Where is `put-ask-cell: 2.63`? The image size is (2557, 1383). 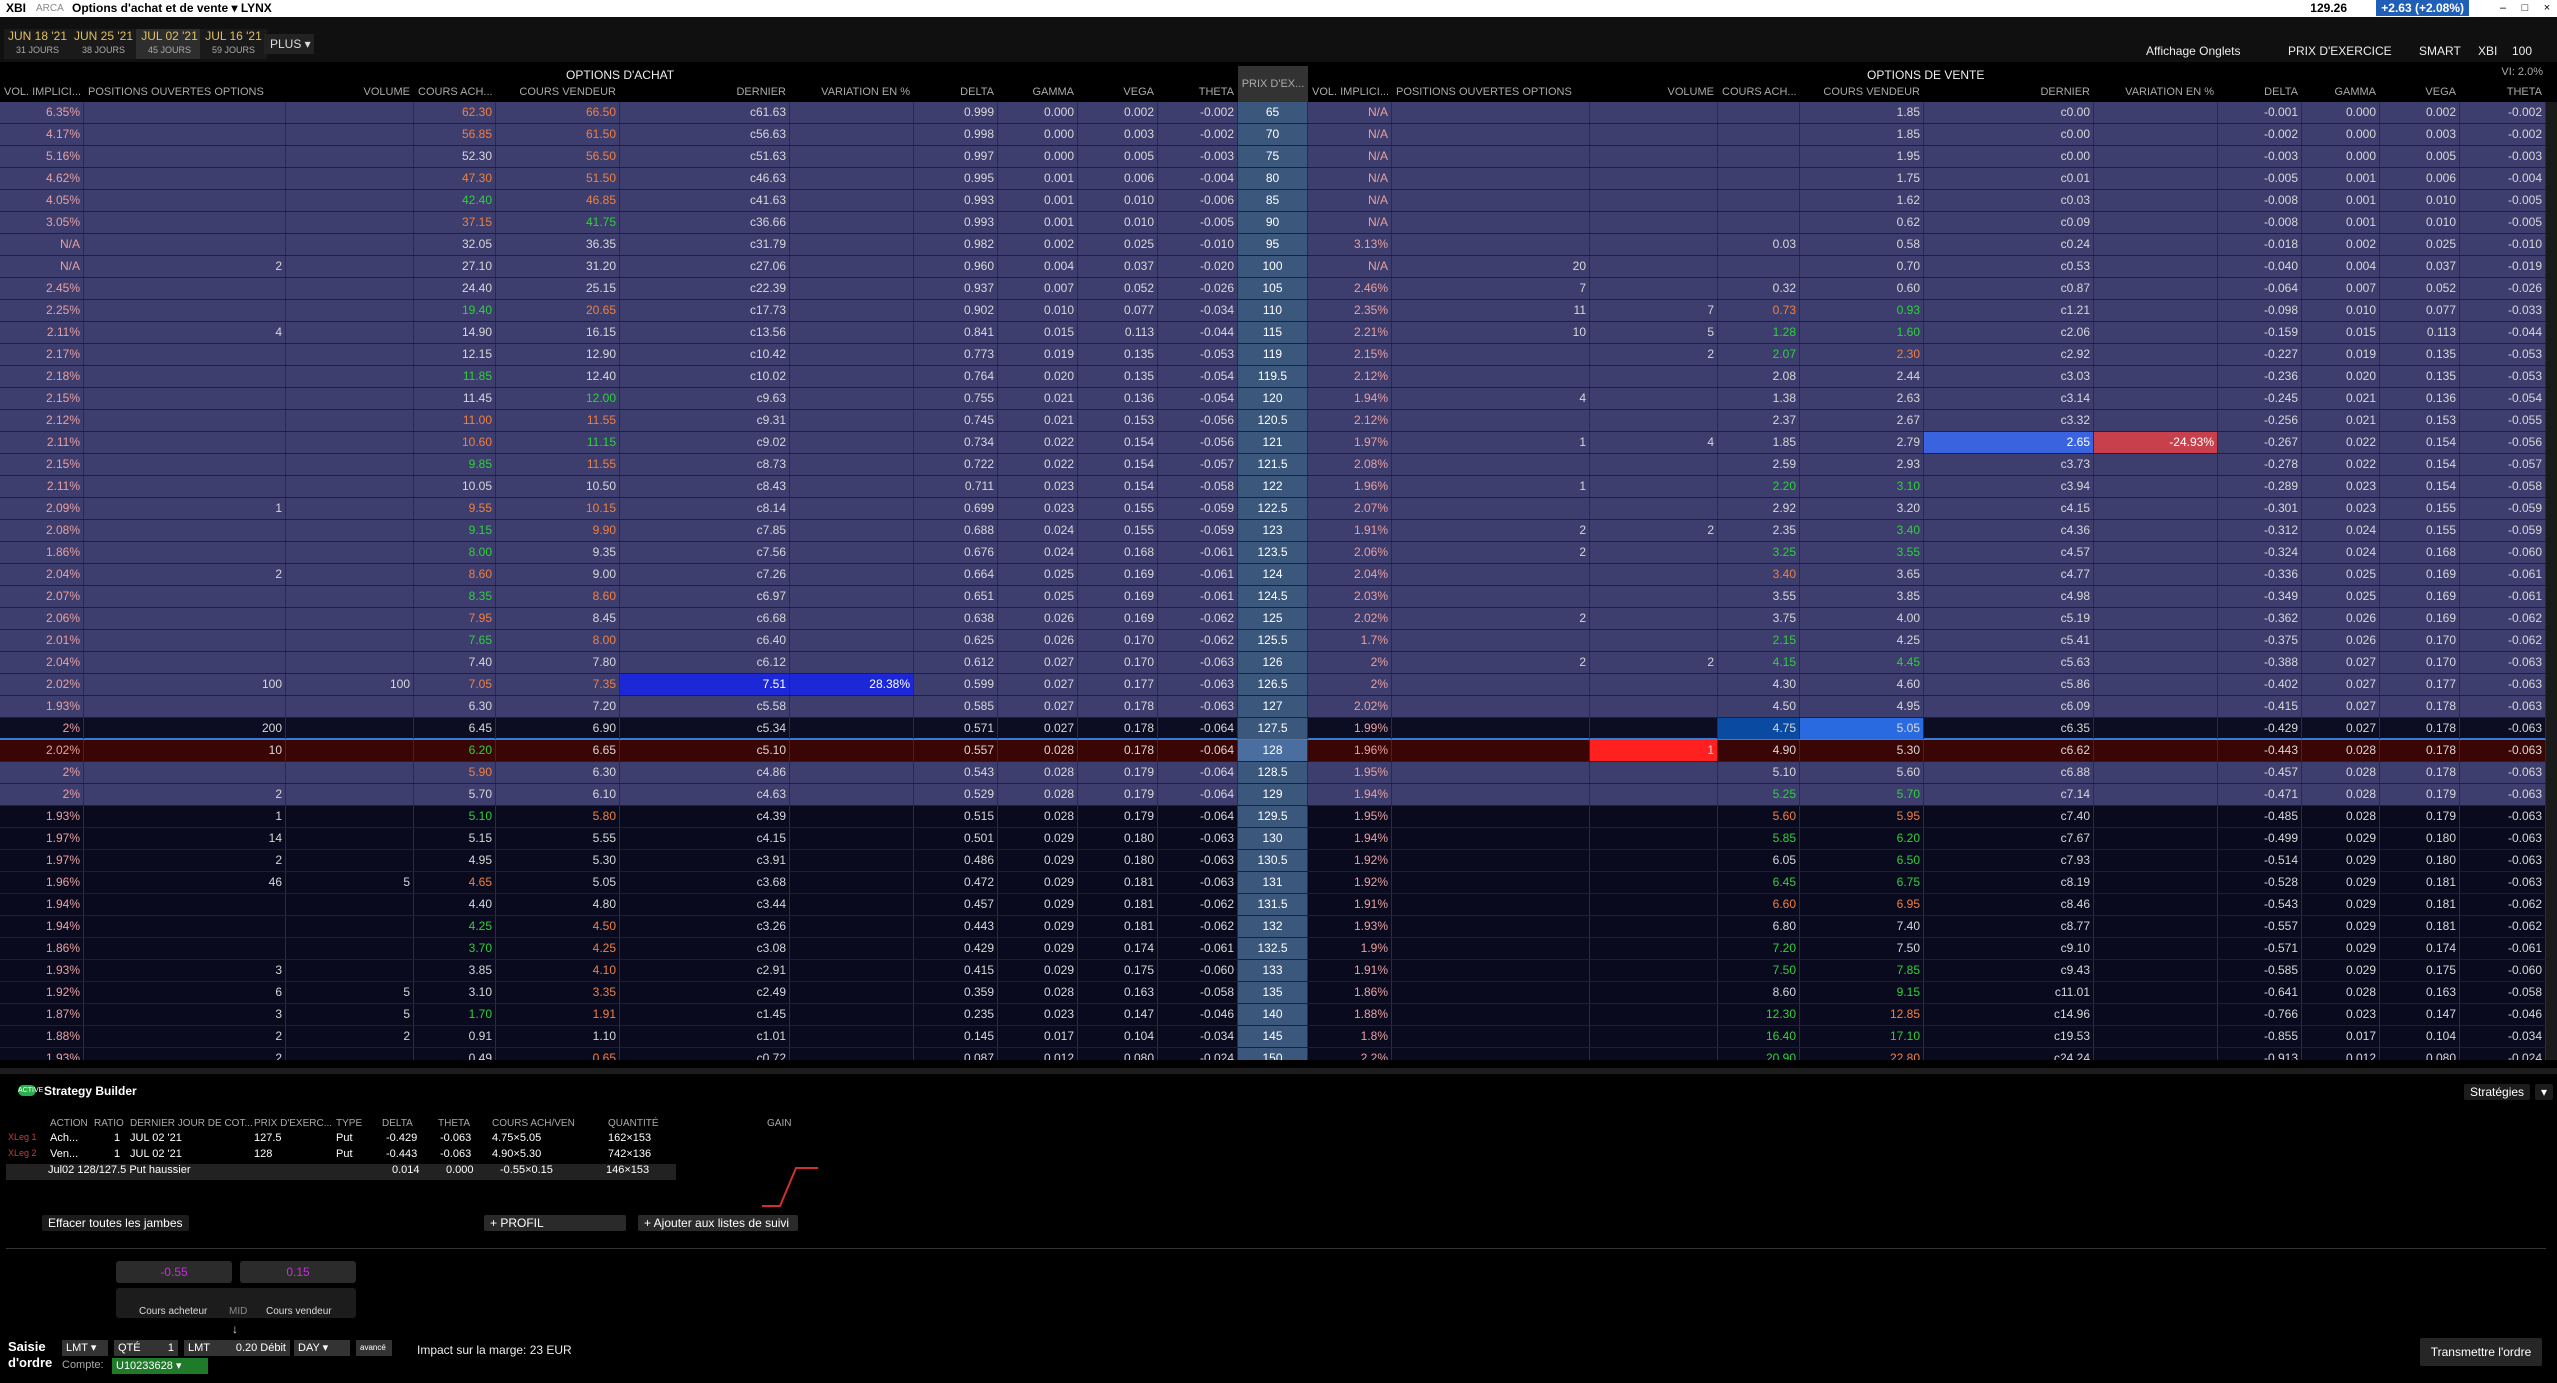
put-ask-cell: 2.63 is located at coordinates (1862, 398).